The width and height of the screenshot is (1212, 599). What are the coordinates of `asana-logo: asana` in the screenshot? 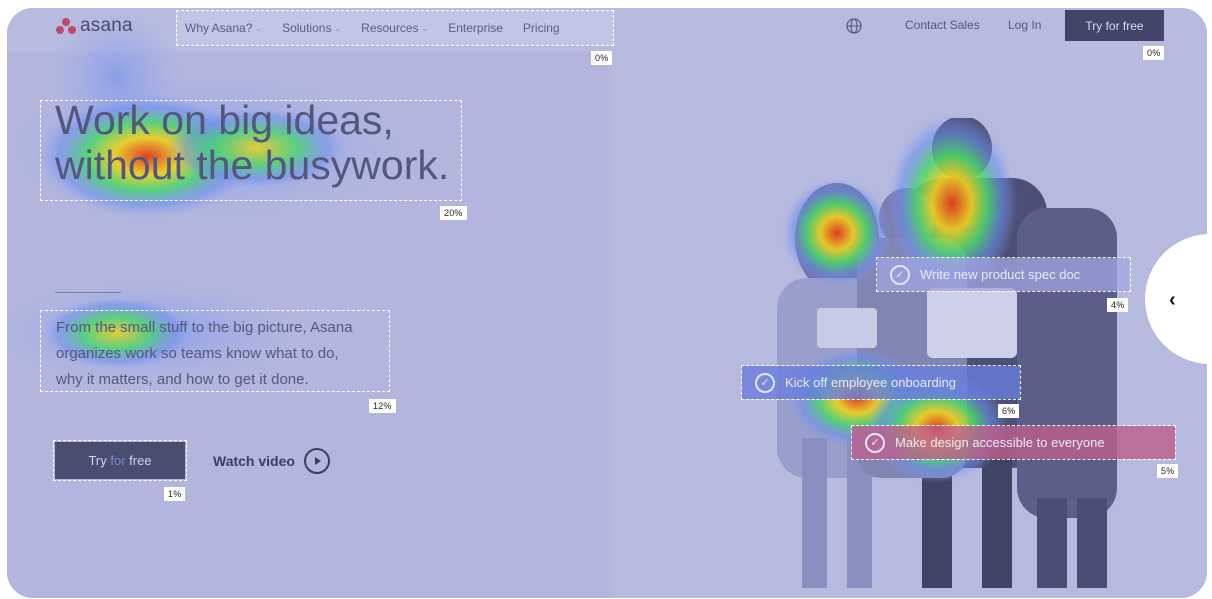 It's located at (94, 26).